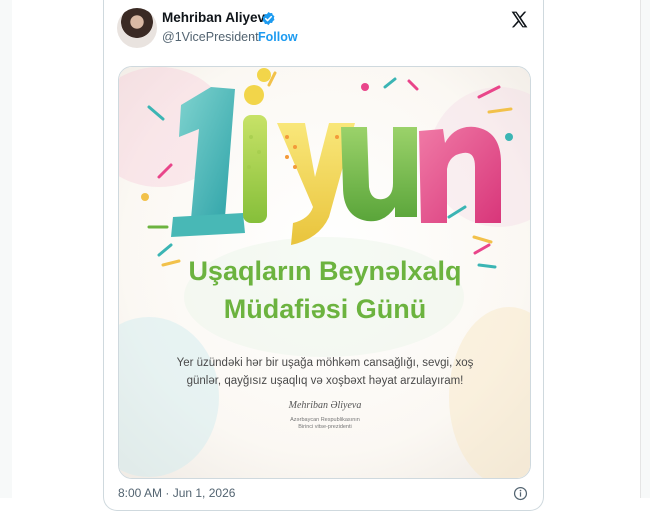  What do you see at coordinates (325, 405) in the screenshot?
I see `poster-signature: Mehriban Əliyeva` at bounding box center [325, 405].